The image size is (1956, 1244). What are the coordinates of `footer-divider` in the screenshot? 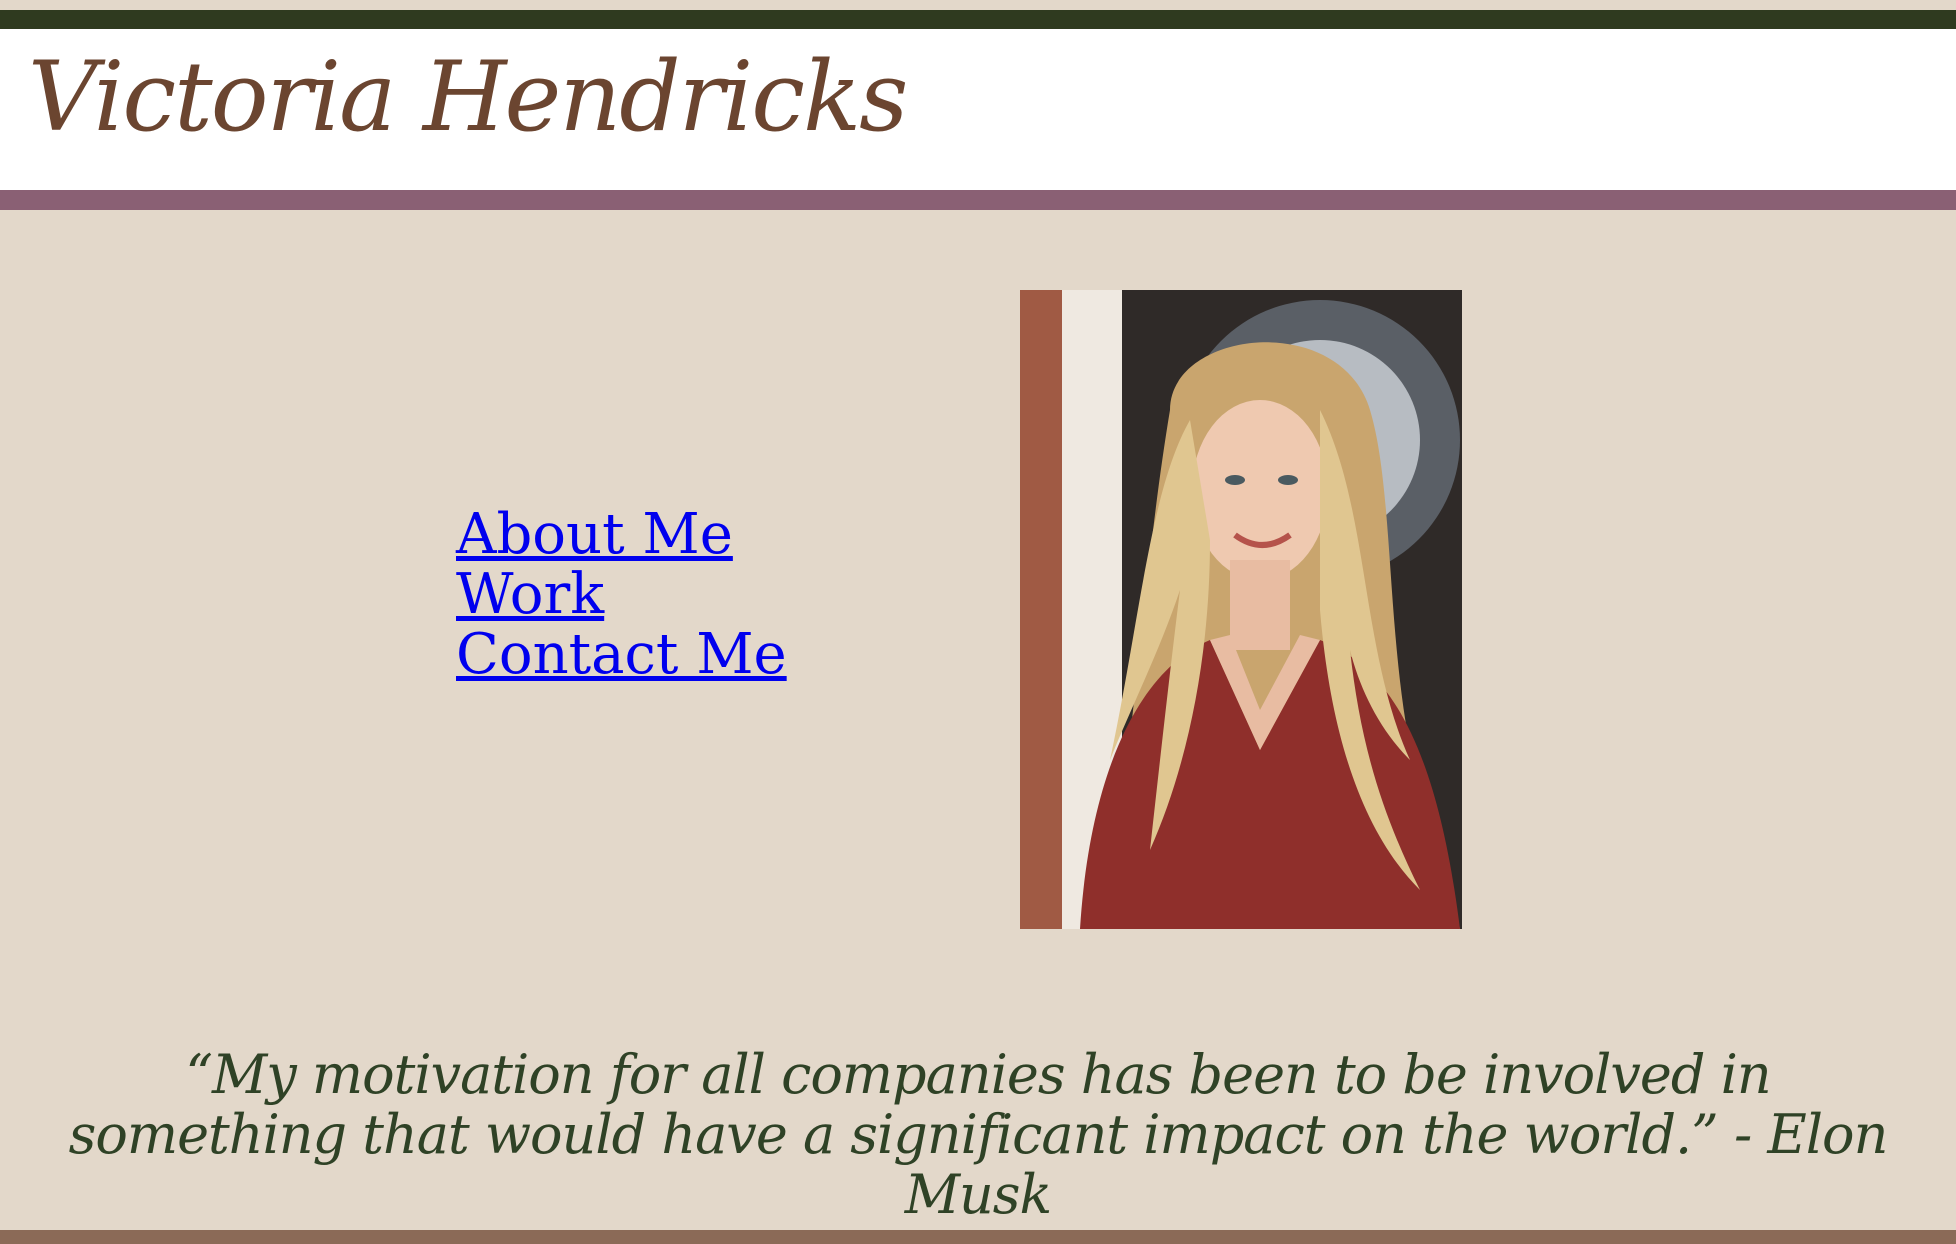 It's located at (978, 1237).